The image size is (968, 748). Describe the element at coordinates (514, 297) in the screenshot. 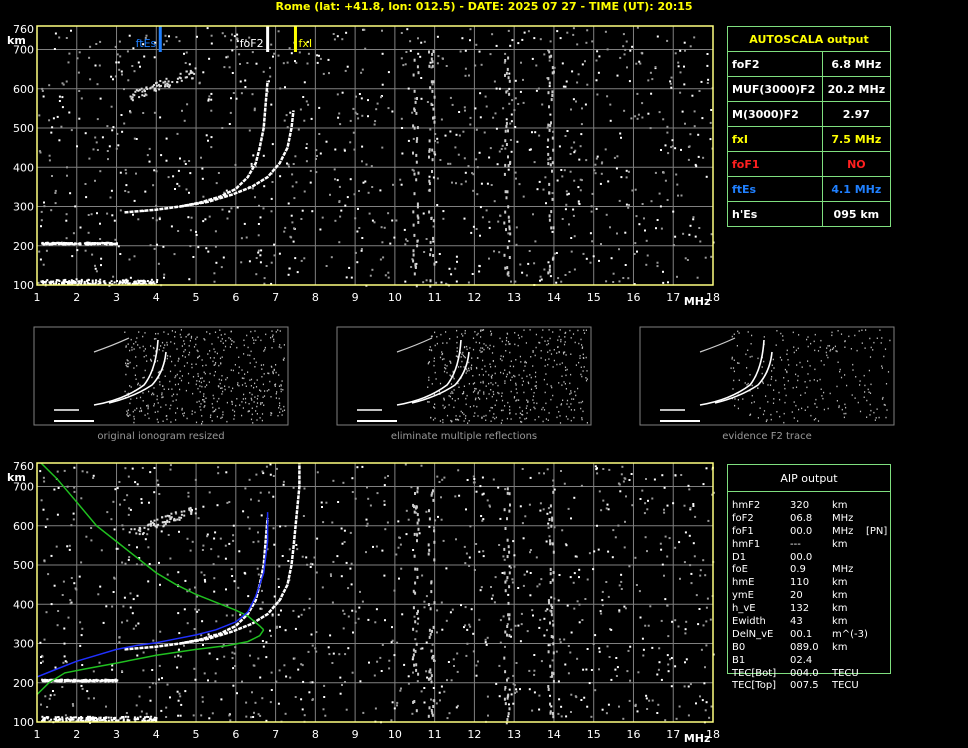

I see `x-tick-label: 13` at that location.